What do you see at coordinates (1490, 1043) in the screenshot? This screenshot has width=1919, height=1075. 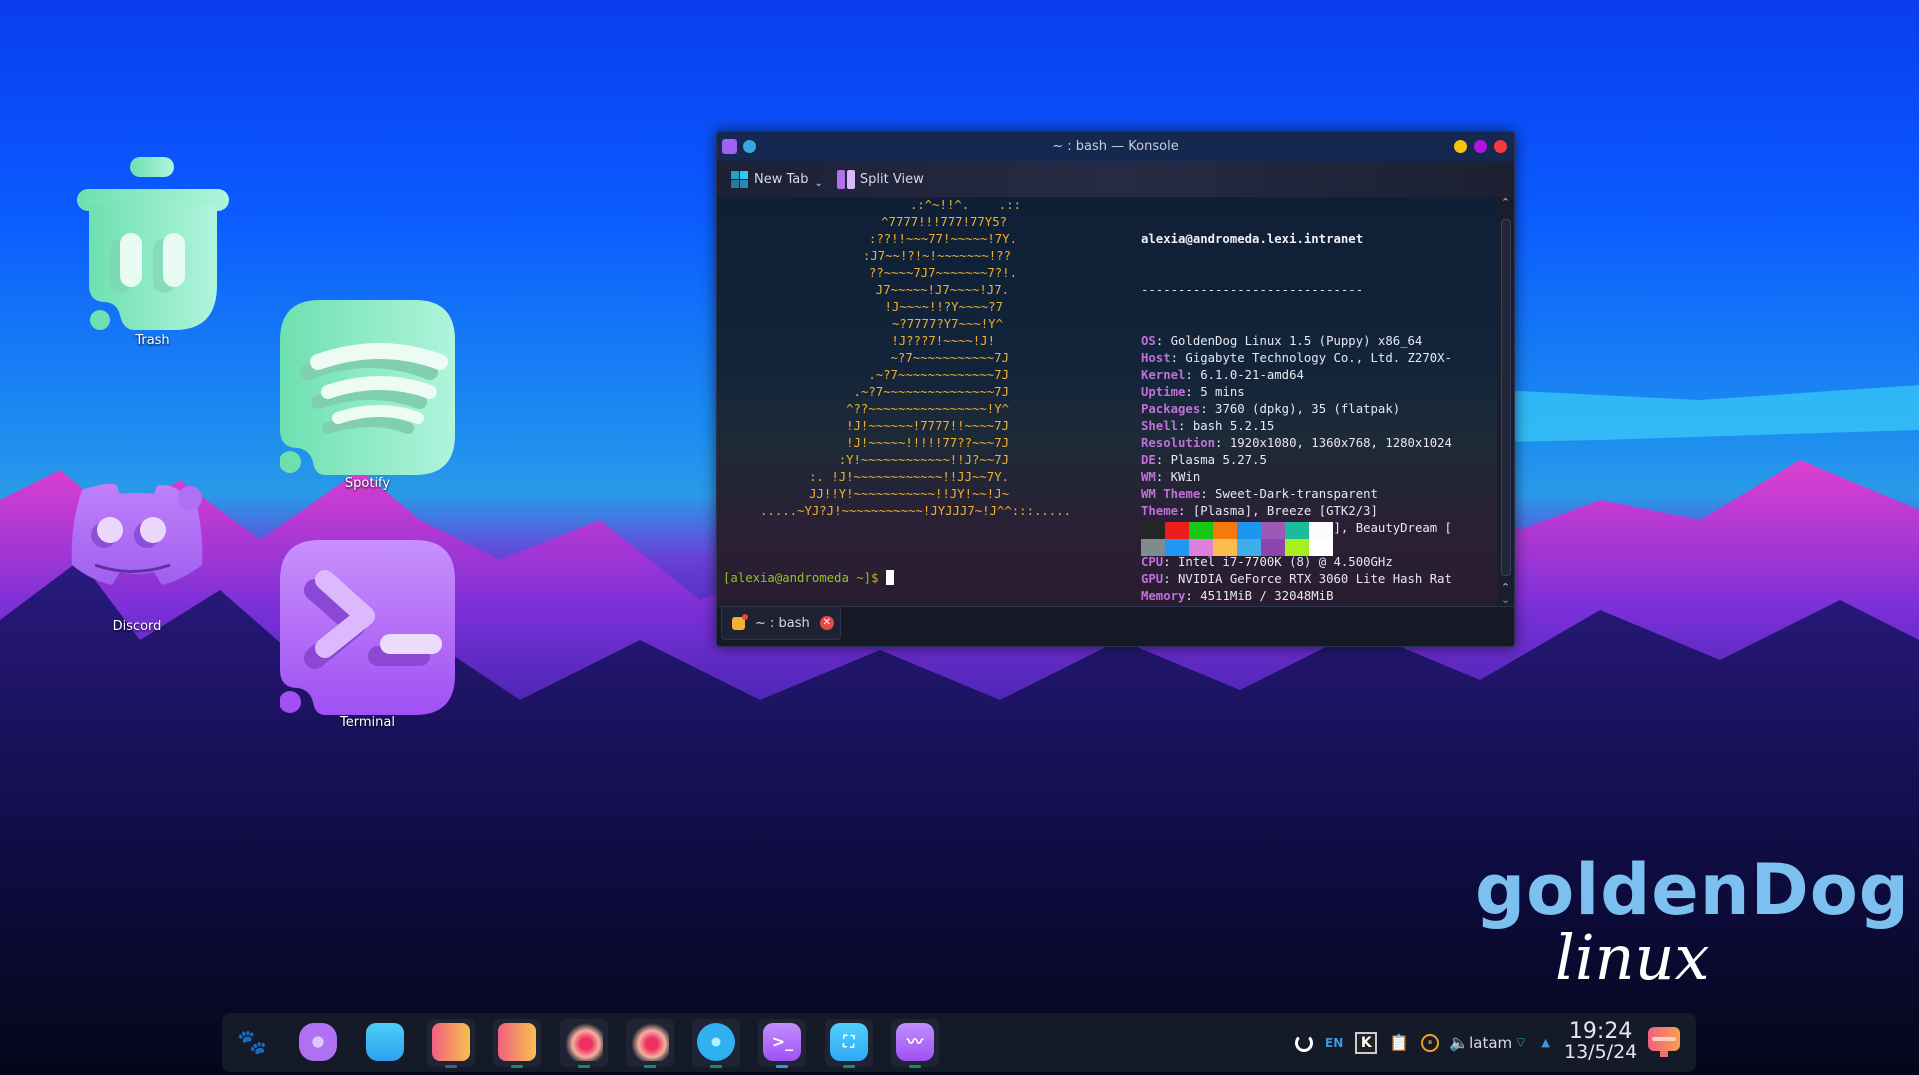 I see `audio-device-label: latam` at bounding box center [1490, 1043].